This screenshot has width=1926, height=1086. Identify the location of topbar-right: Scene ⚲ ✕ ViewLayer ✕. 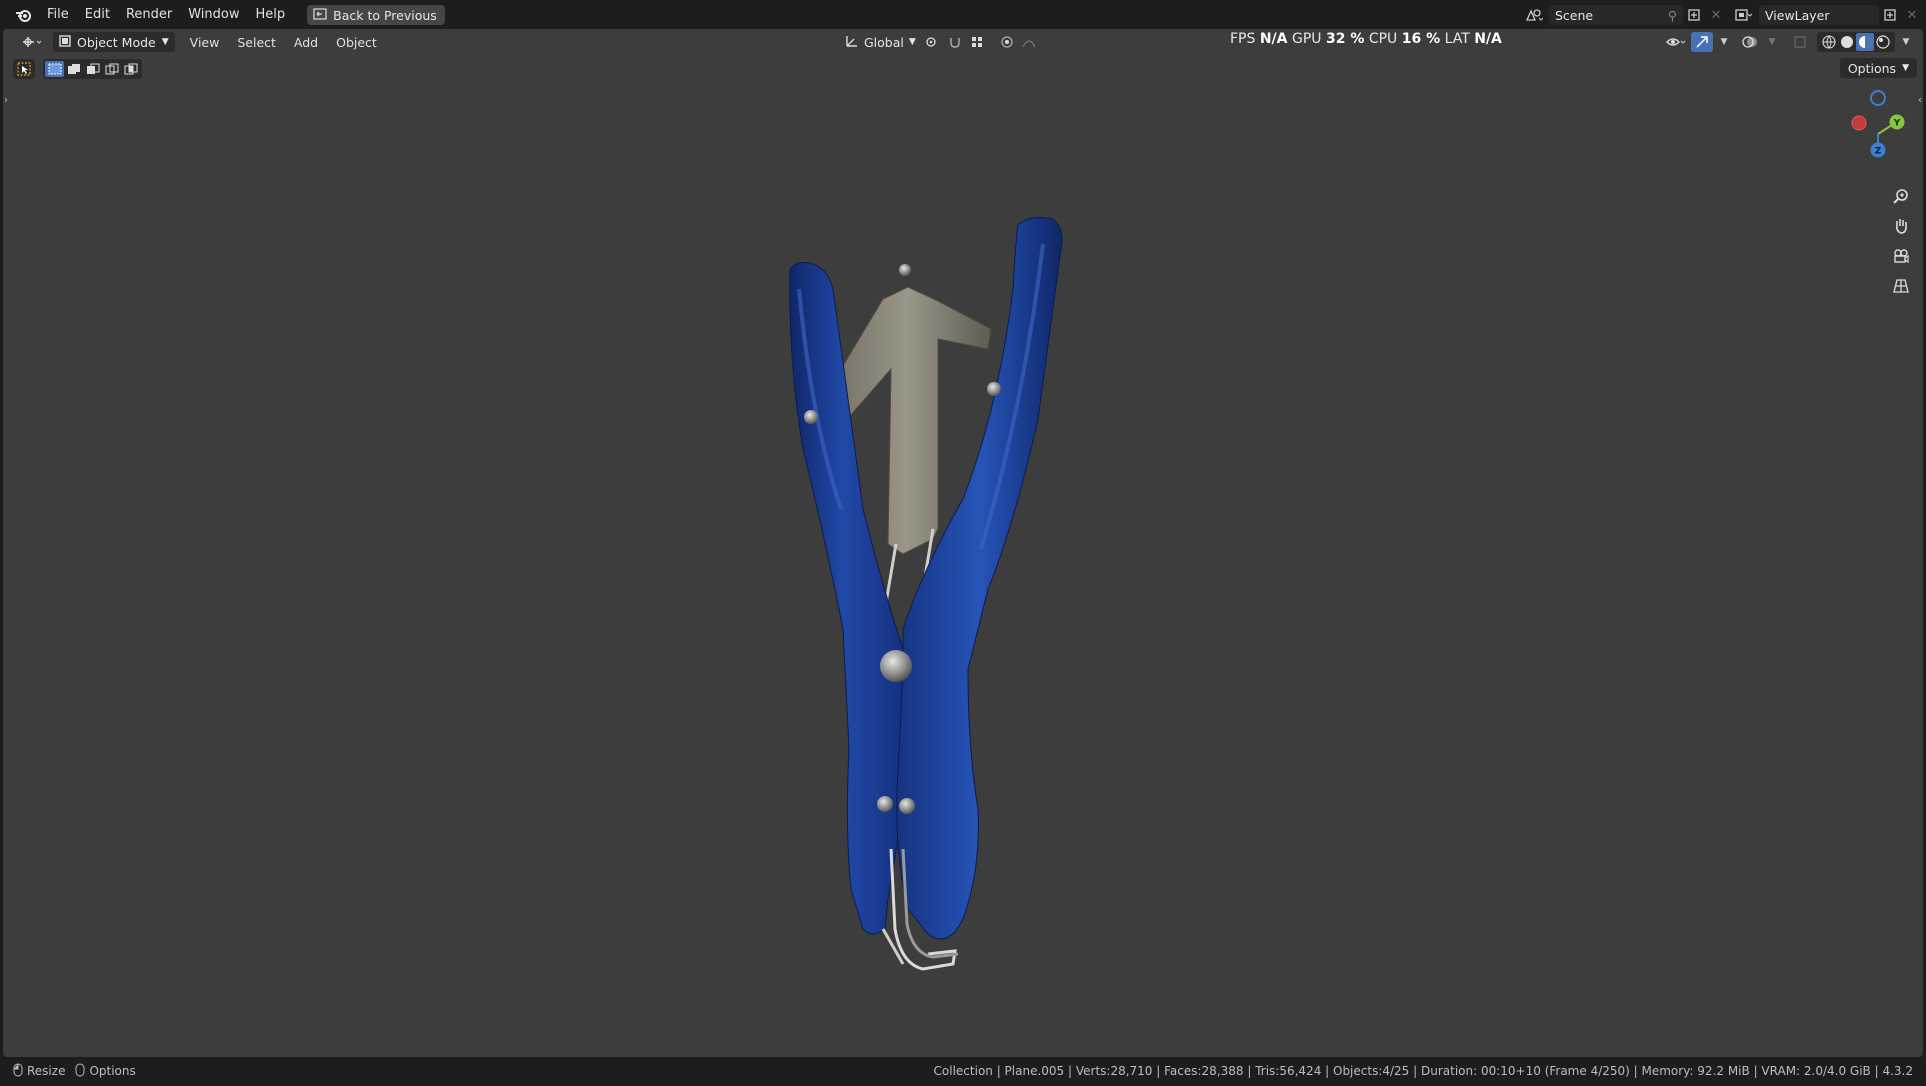
(1723, 15).